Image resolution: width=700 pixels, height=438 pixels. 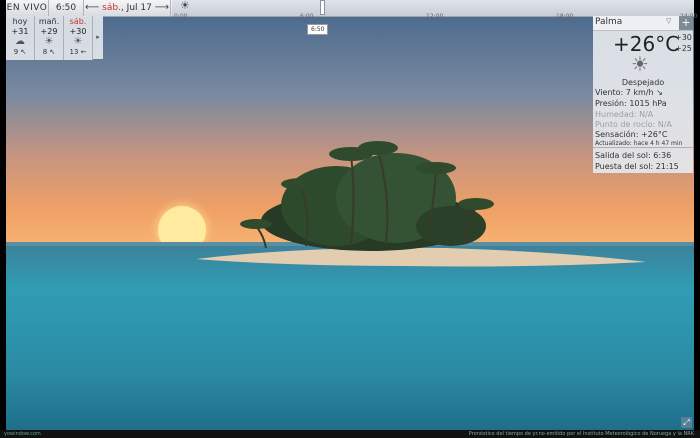 I want to click on arrow-right-icon: ⟶, so click(x=162, y=7).